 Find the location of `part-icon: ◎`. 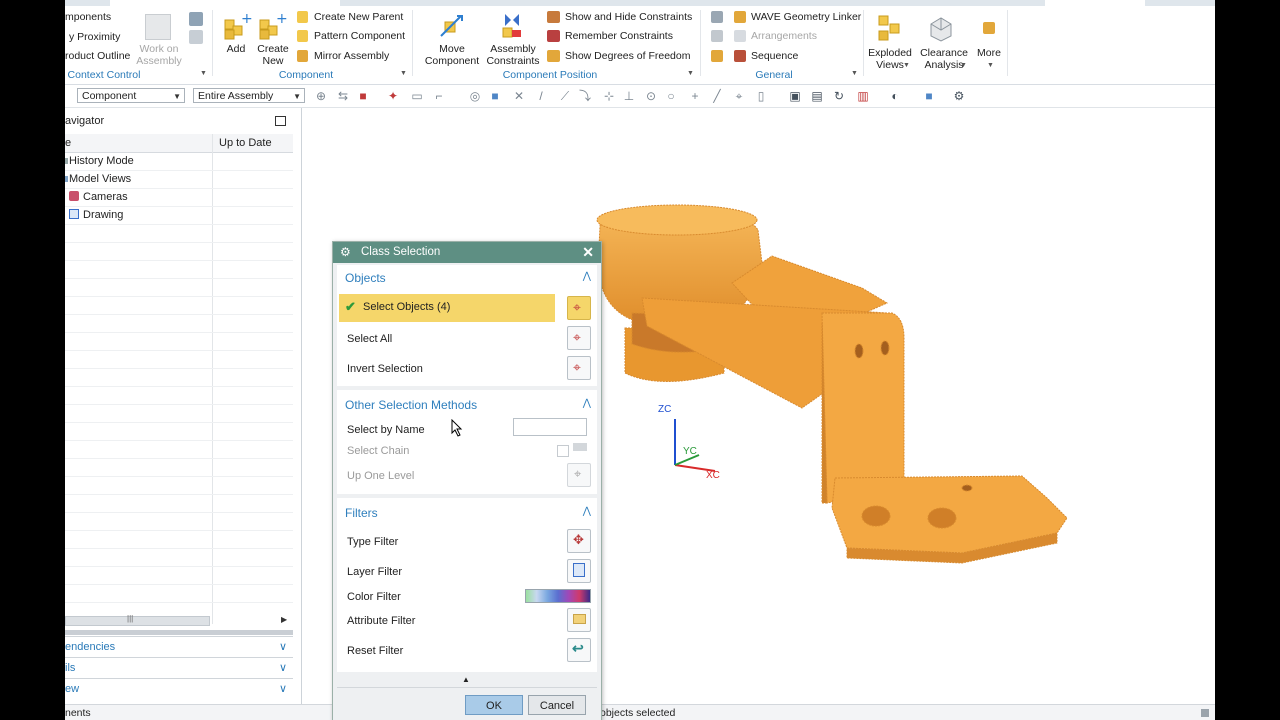

part-icon: ◎ is located at coordinates (475, 96).